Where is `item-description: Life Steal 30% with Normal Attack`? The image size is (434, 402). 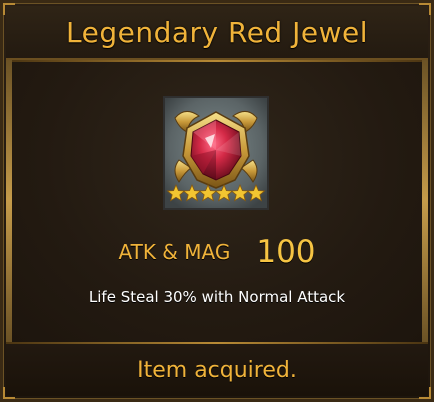
item-description: Life Steal 30% with Normal Attack is located at coordinates (217, 297).